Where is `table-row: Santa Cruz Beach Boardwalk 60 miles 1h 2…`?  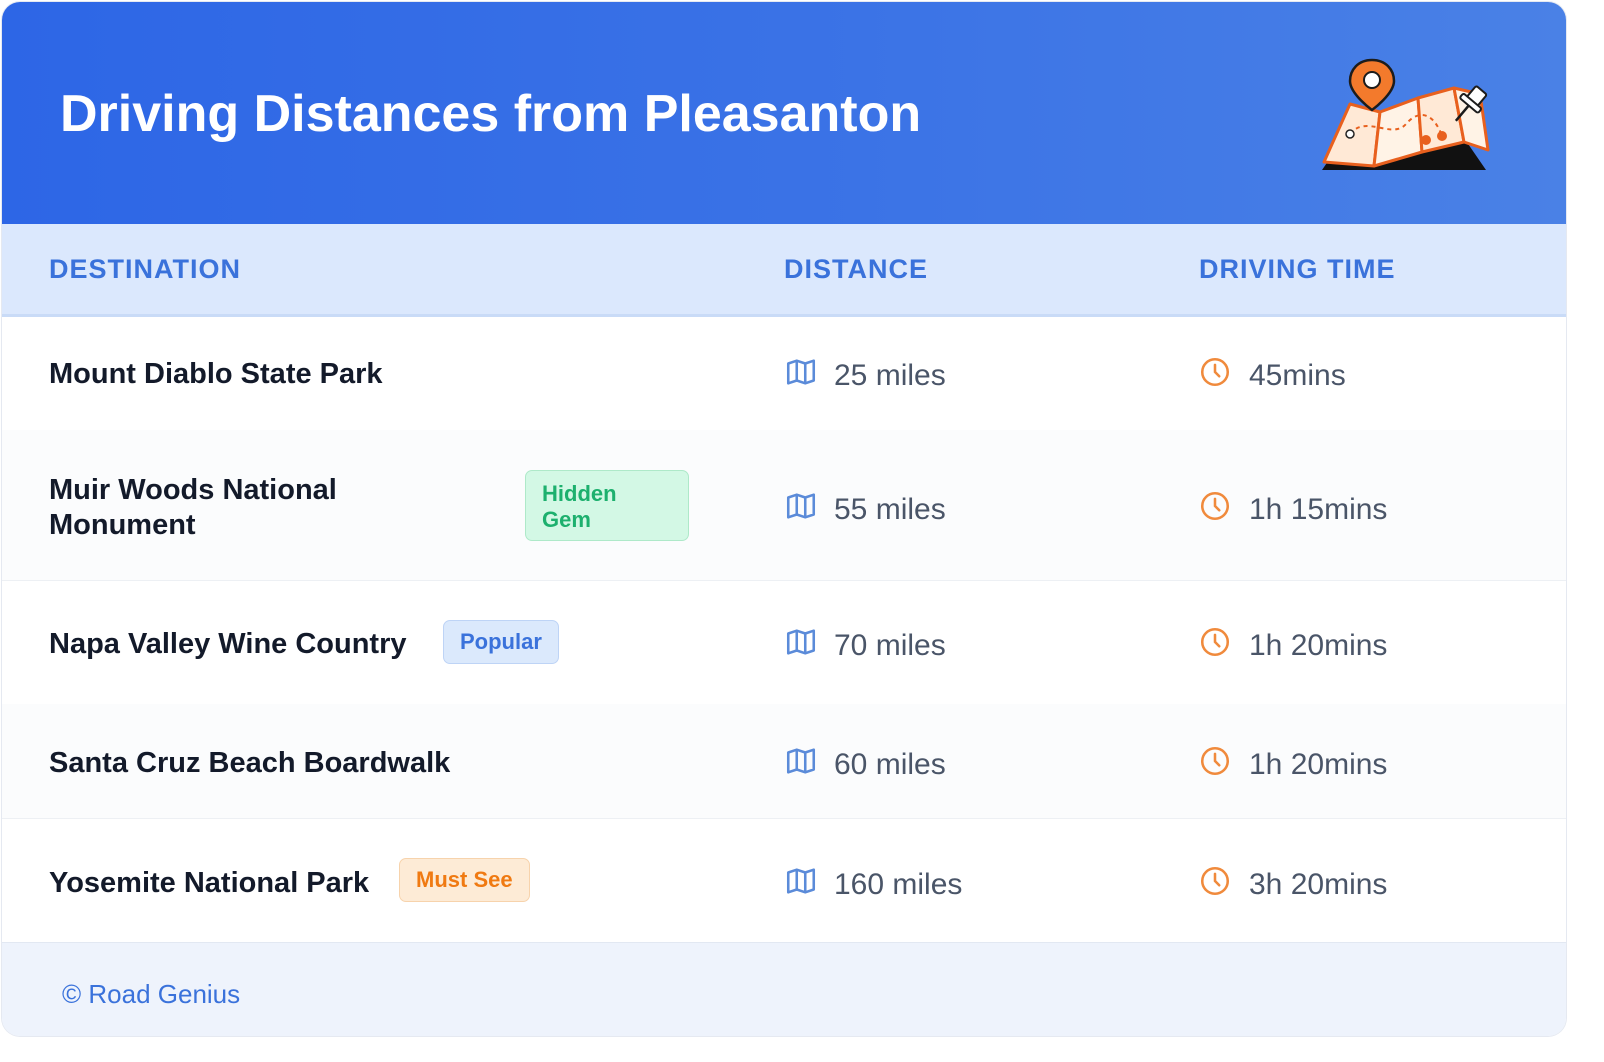
table-row: Santa Cruz Beach Boardwalk 60 miles 1h 2… is located at coordinates (784, 761).